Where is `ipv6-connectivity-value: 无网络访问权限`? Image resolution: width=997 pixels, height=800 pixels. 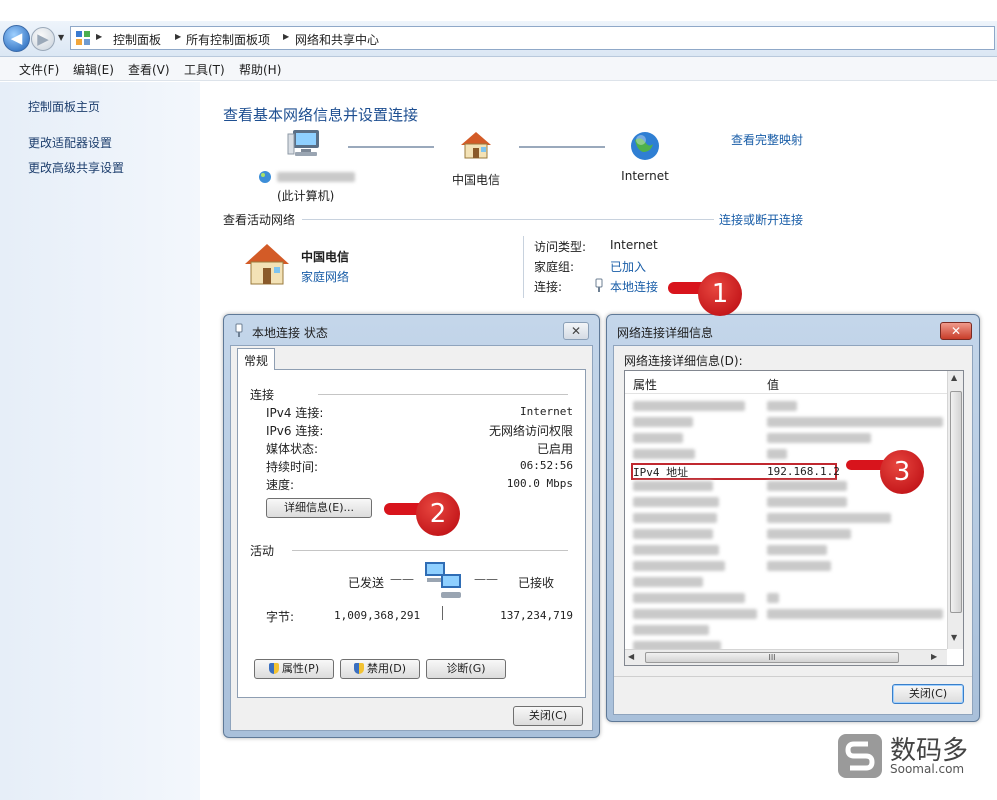 ipv6-connectivity-value: 无网络访问权限 is located at coordinates (530, 431).